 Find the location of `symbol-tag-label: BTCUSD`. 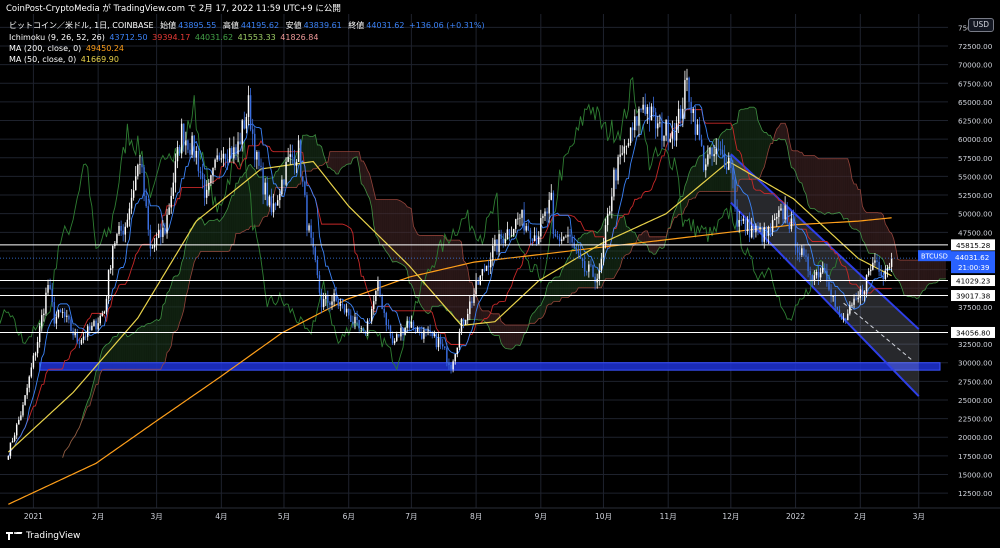

symbol-tag-label: BTCUSD is located at coordinates (934, 257).